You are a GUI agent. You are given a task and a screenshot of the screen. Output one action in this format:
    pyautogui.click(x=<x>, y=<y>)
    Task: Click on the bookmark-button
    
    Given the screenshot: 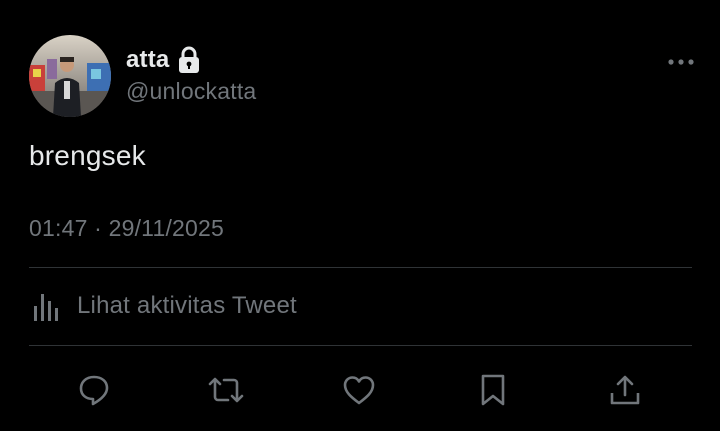 What is the action you would take?
    pyautogui.click(x=493, y=390)
    